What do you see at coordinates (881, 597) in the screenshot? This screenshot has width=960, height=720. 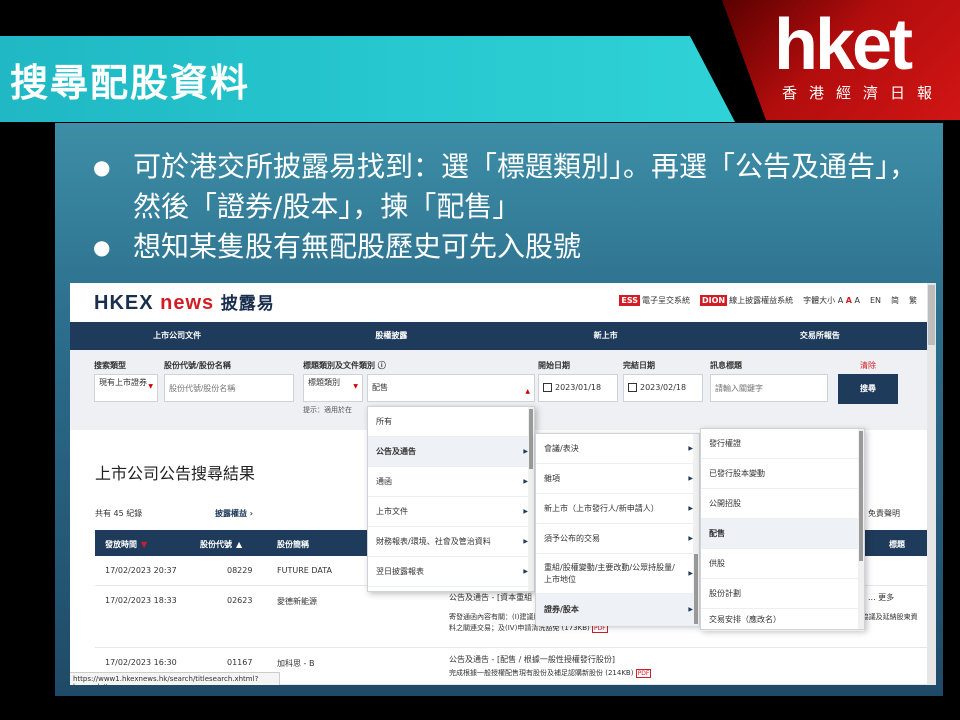 I see `more-link: ... 更多` at bounding box center [881, 597].